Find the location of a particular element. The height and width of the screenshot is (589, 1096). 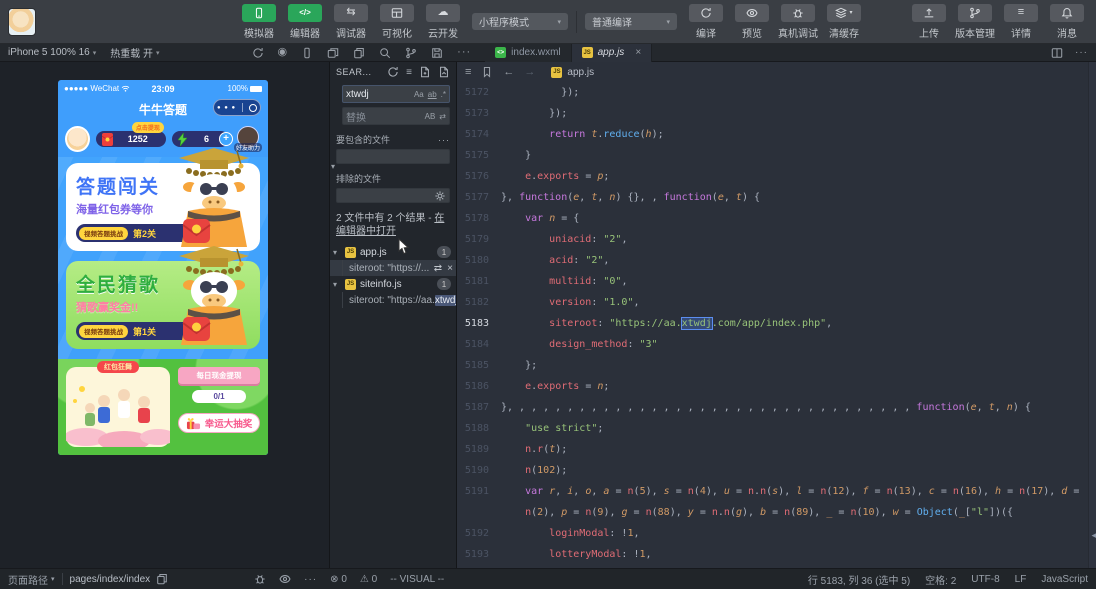

error-count: ⊗ 0 is located at coordinates (338, 579).